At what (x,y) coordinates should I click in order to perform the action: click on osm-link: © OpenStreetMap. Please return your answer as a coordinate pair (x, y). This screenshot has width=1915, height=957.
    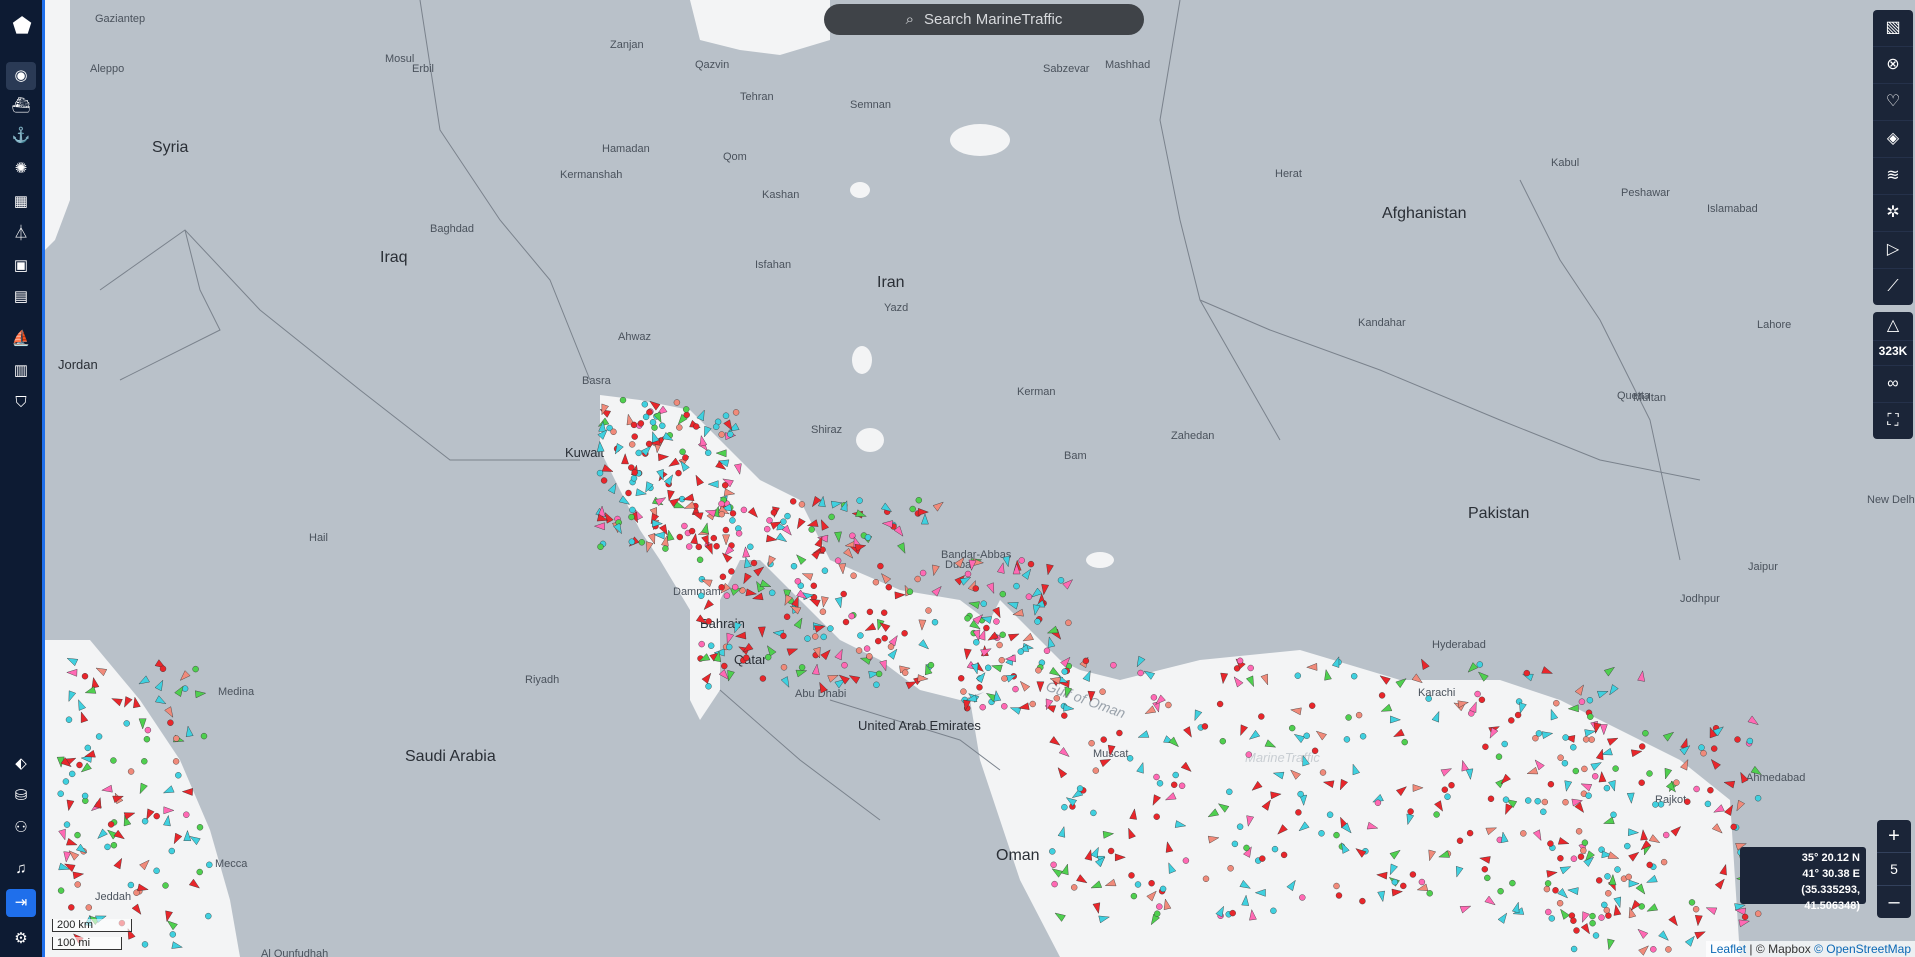
    Looking at the image, I should click on (1862, 949).